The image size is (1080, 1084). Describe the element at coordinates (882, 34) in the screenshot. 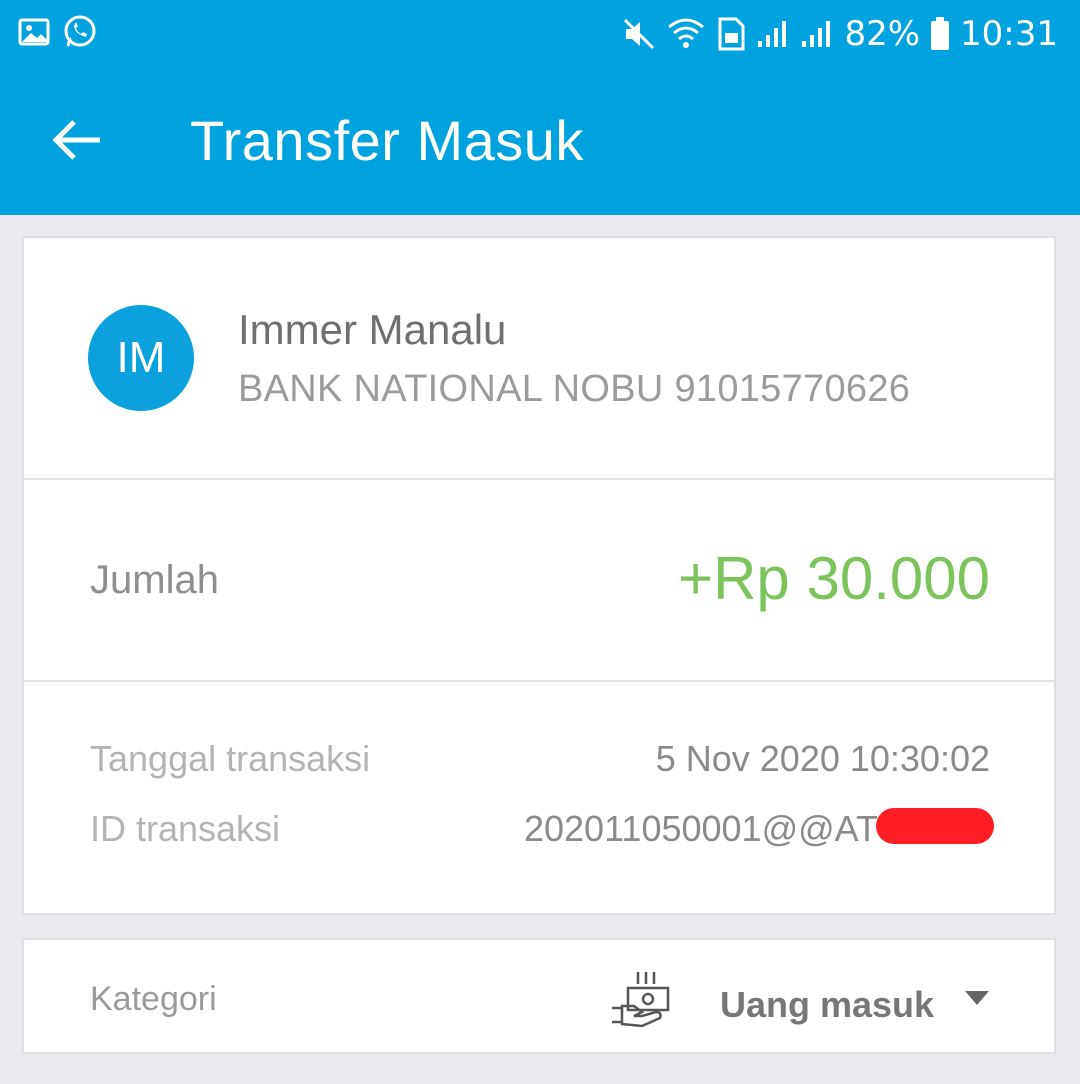

I see `battery-percent: 82%` at that location.